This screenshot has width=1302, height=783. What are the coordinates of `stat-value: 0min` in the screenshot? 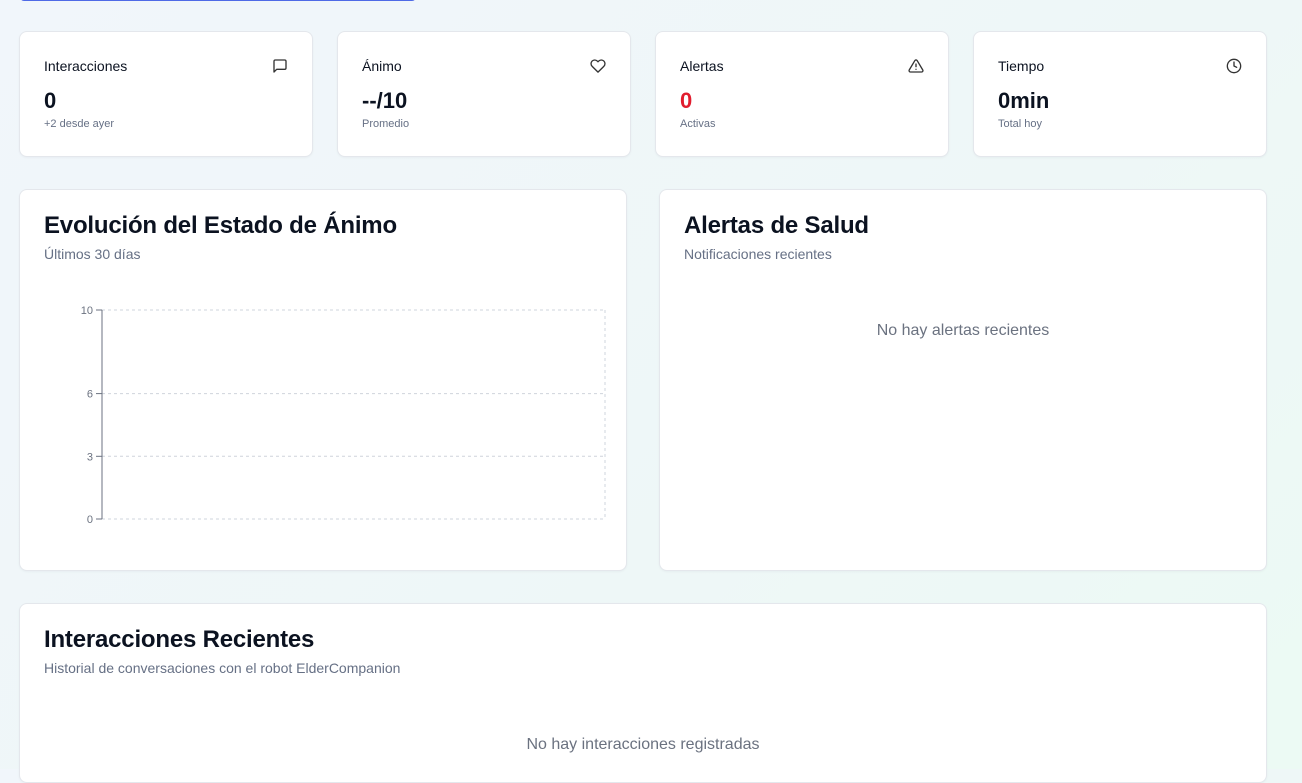 It's located at (1024, 100).